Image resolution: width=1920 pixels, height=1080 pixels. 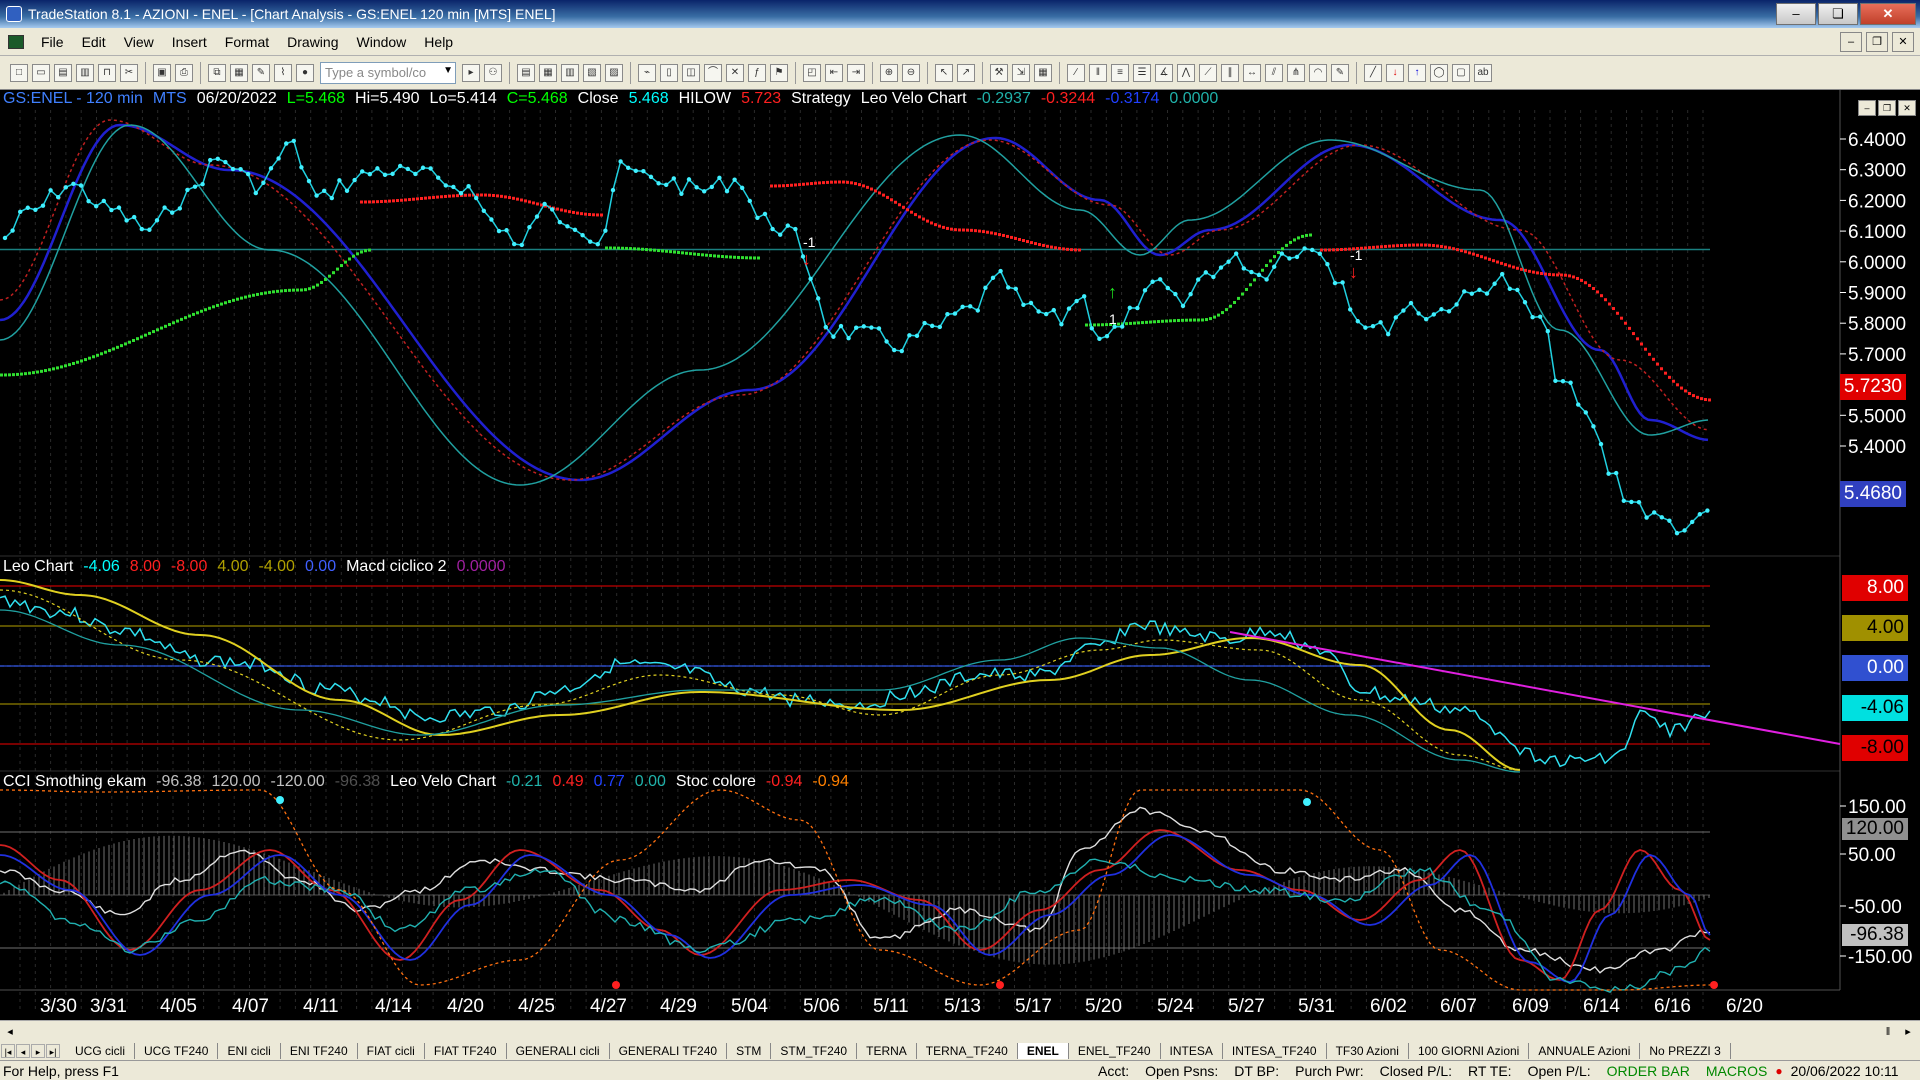 What do you see at coordinates (85, 72) in the screenshot?
I see `open-workspace-icon: ▥` at bounding box center [85, 72].